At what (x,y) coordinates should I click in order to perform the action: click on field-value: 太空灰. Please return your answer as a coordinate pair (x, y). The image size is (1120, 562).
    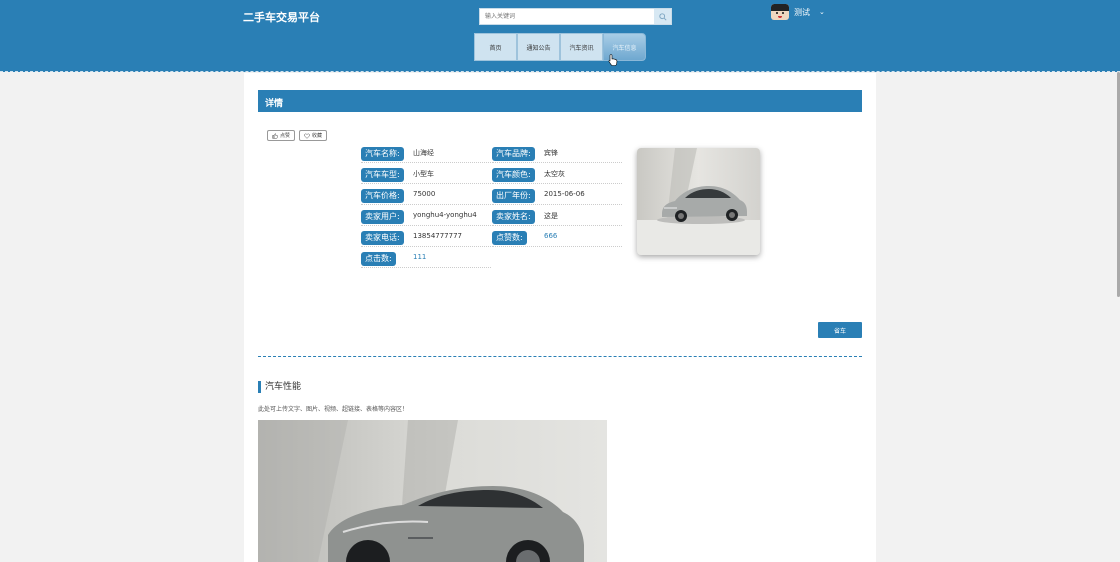
    Looking at the image, I should click on (554, 174).